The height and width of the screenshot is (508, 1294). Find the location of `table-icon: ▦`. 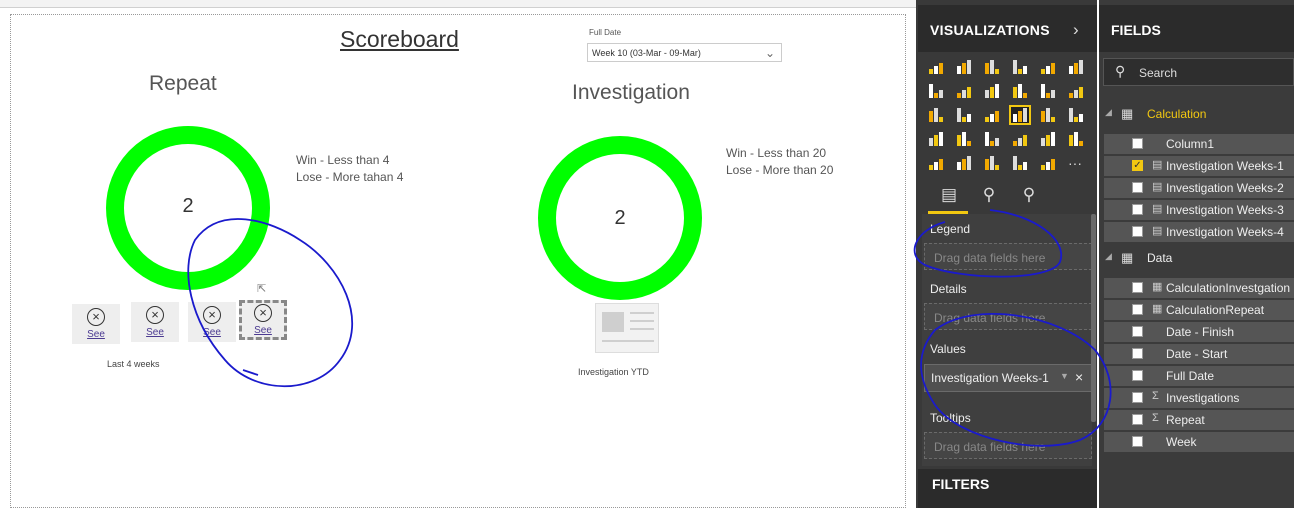

table-icon: ▦ is located at coordinates (1127, 113).